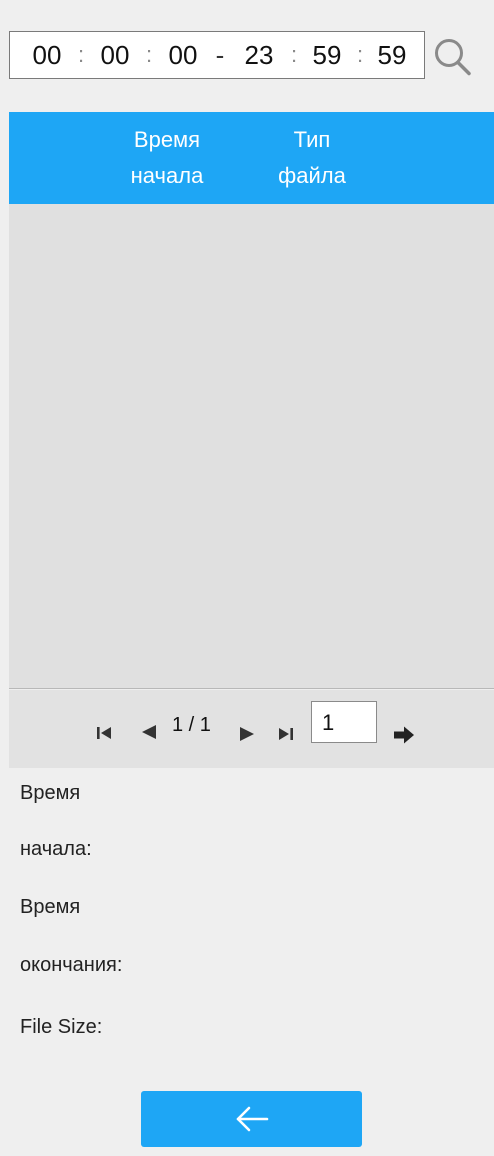 The image size is (494, 1156). I want to click on prev-page-button, so click(149, 734).